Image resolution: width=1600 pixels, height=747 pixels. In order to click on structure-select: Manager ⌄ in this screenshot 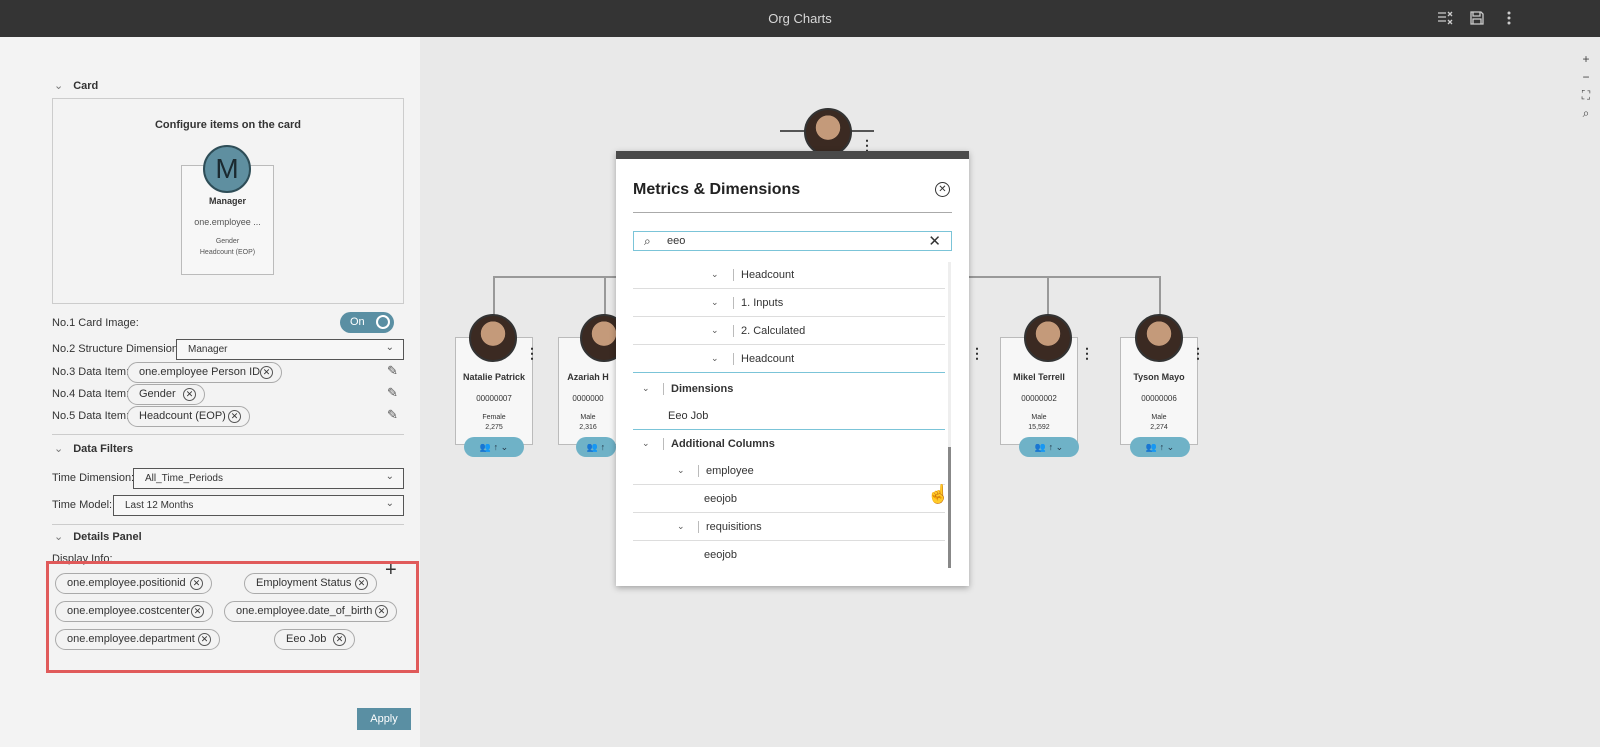, I will do `click(290, 349)`.